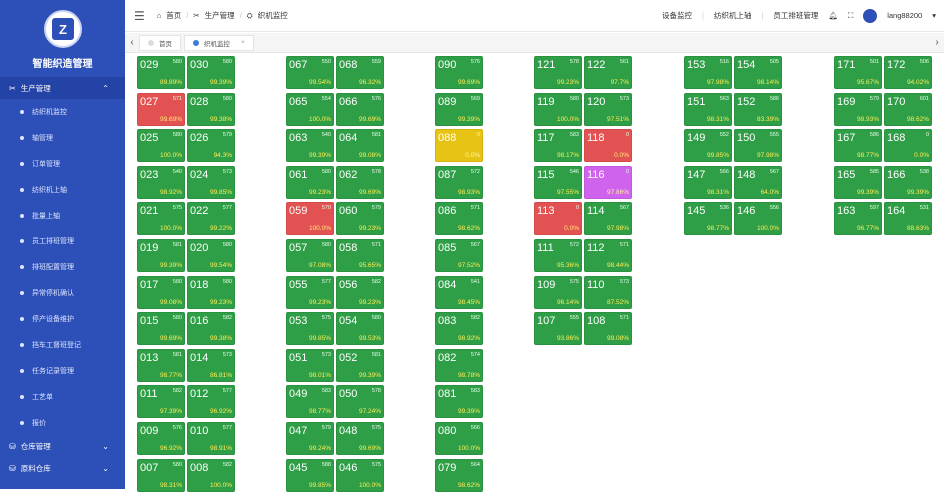 Image resolution: width=944 pixels, height=492 pixels. What do you see at coordinates (160, 42) in the screenshot?
I see `tab-home: 首页` at bounding box center [160, 42].